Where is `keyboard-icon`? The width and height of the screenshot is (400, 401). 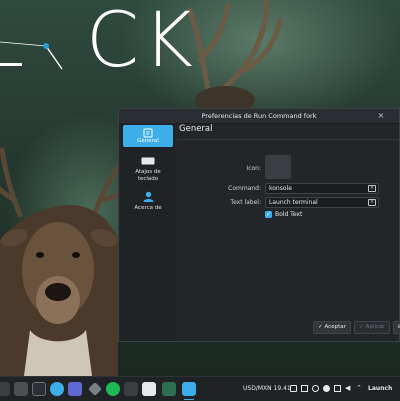 keyboard-icon is located at coordinates (148, 161).